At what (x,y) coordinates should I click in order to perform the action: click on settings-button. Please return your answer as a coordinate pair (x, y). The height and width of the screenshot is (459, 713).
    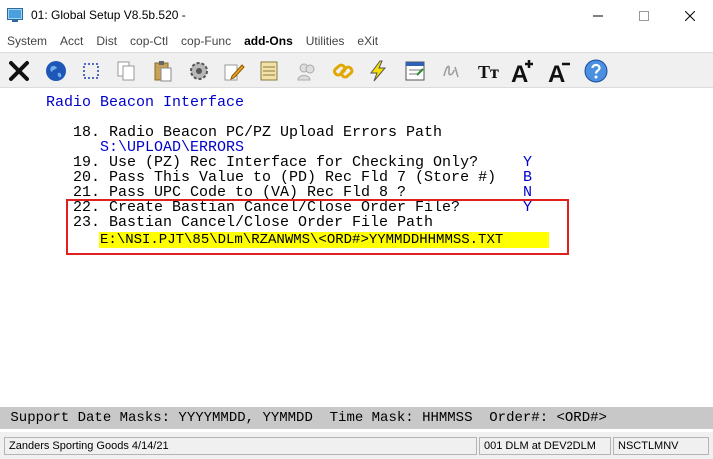
    Looking at the image, I should click on (198, 70).